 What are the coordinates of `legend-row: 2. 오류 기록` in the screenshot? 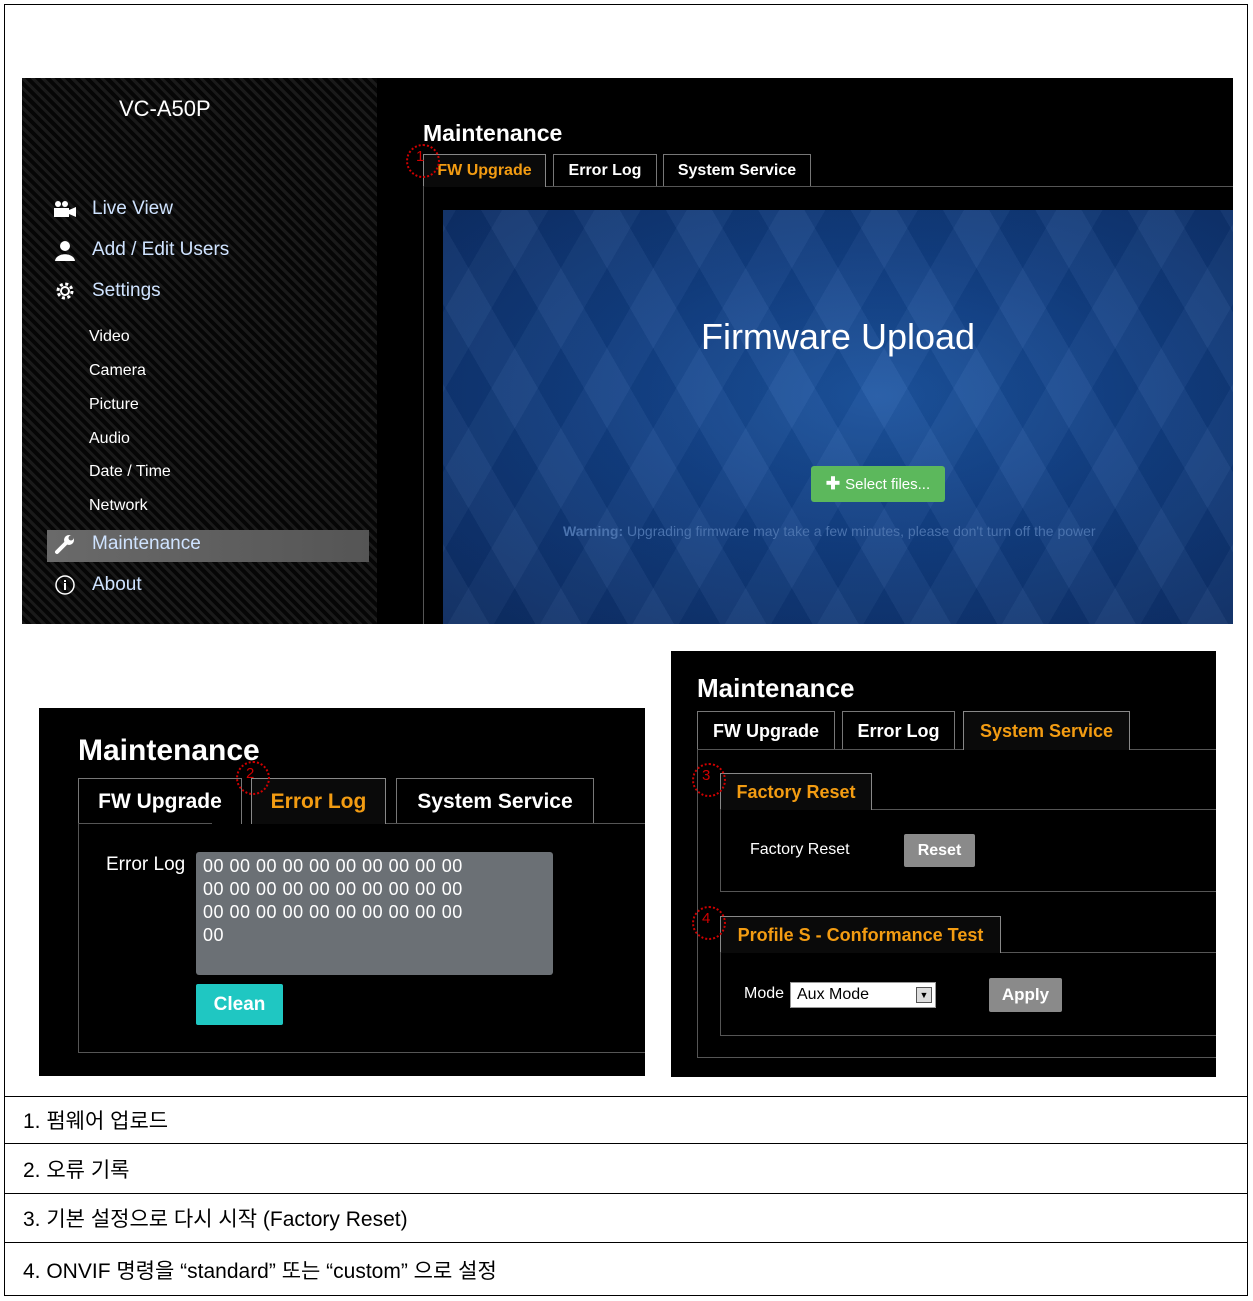 It's located at (626, 1168).